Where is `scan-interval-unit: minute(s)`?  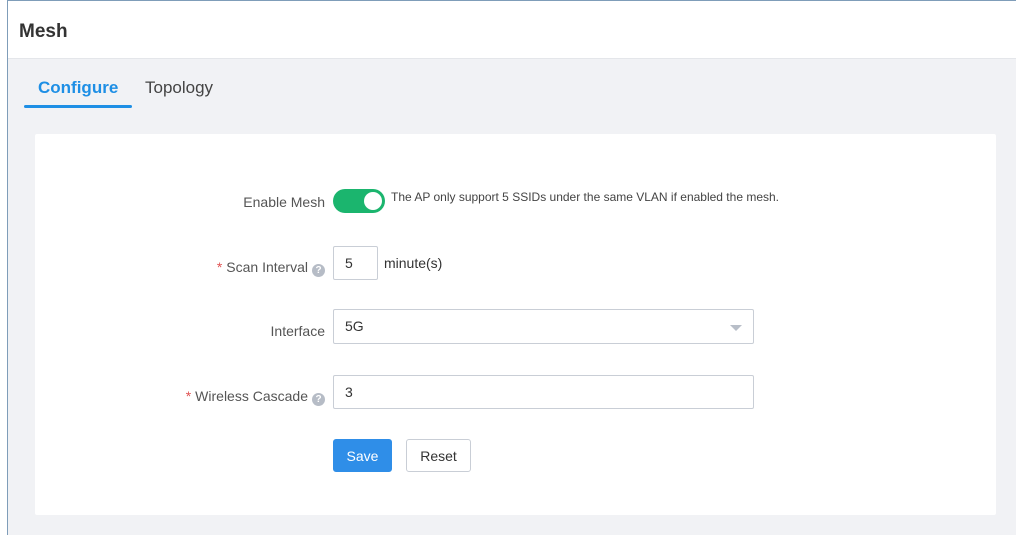 scan-interval-unit: minute(s) is located at coordinates (413, 263).